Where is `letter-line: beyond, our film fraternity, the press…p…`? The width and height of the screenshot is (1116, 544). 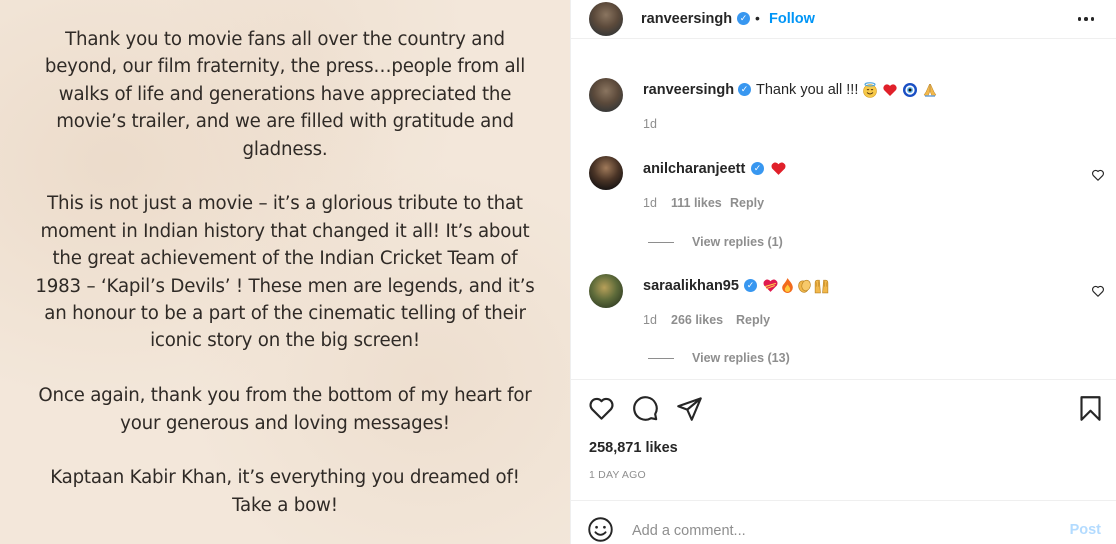 letter-line: beyond, our film fraternity, the press…p… is located at coordinates (285, 67).